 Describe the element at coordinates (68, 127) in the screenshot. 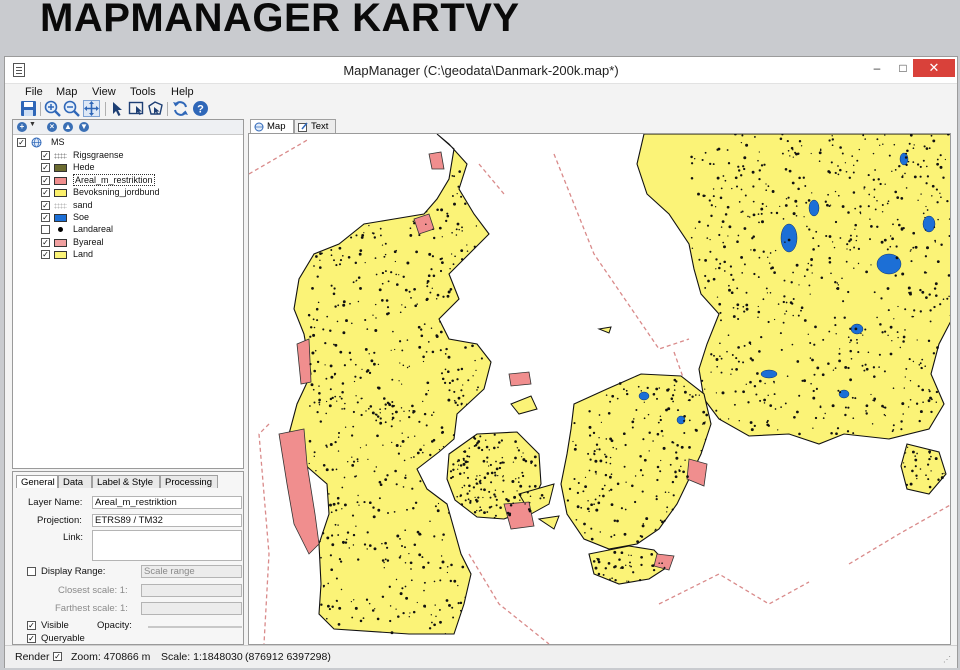

I see `move-layer-up-icon: ▲` at that location.